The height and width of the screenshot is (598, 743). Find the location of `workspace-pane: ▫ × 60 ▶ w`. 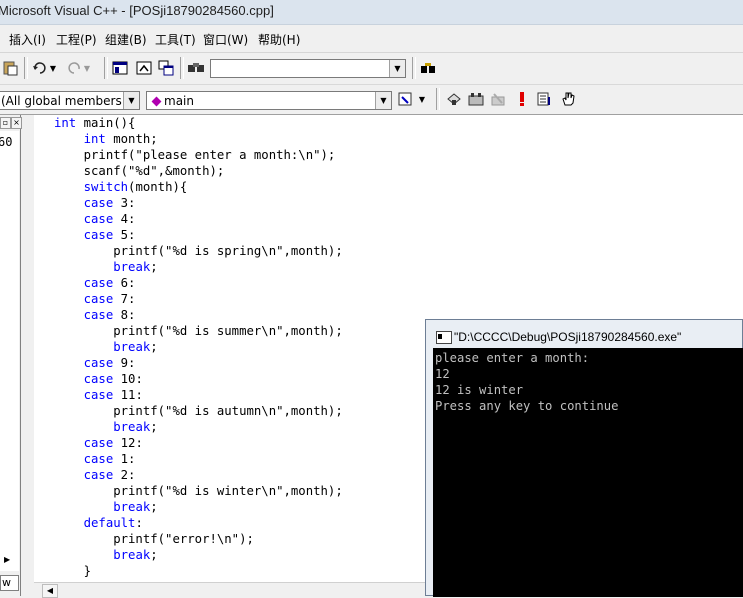

workspace-pane: ▫ × 60 ▶ w is located at coordinates (11, 355).